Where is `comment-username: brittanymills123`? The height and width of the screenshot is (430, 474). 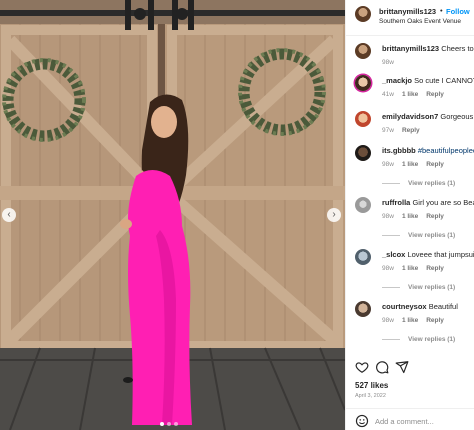
comment-username: brittanymills123 is located at coordinates (410, 48).